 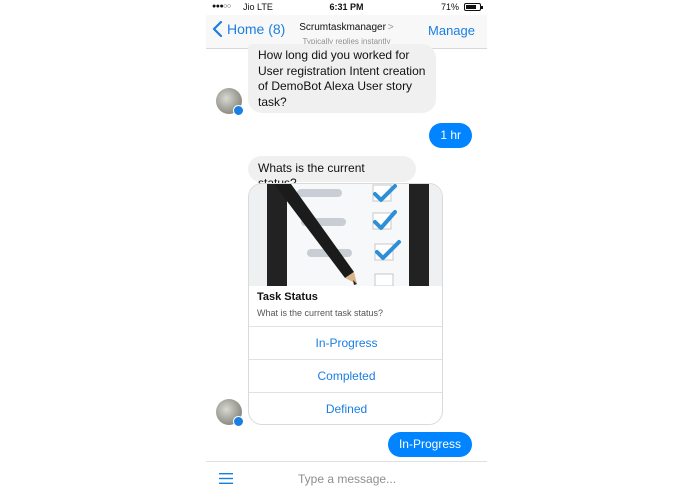 What do you see at coordinates (345, 376) in the screenshot?
I see `option-completed-button: Completed` at bounding box center [345, 376].